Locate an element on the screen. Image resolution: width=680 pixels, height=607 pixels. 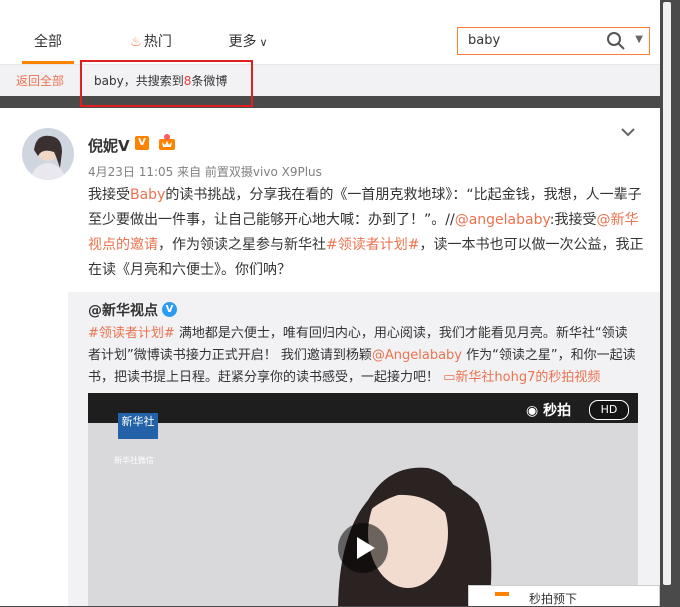
tab-all: 全部 is located at coordinates (48, 44).